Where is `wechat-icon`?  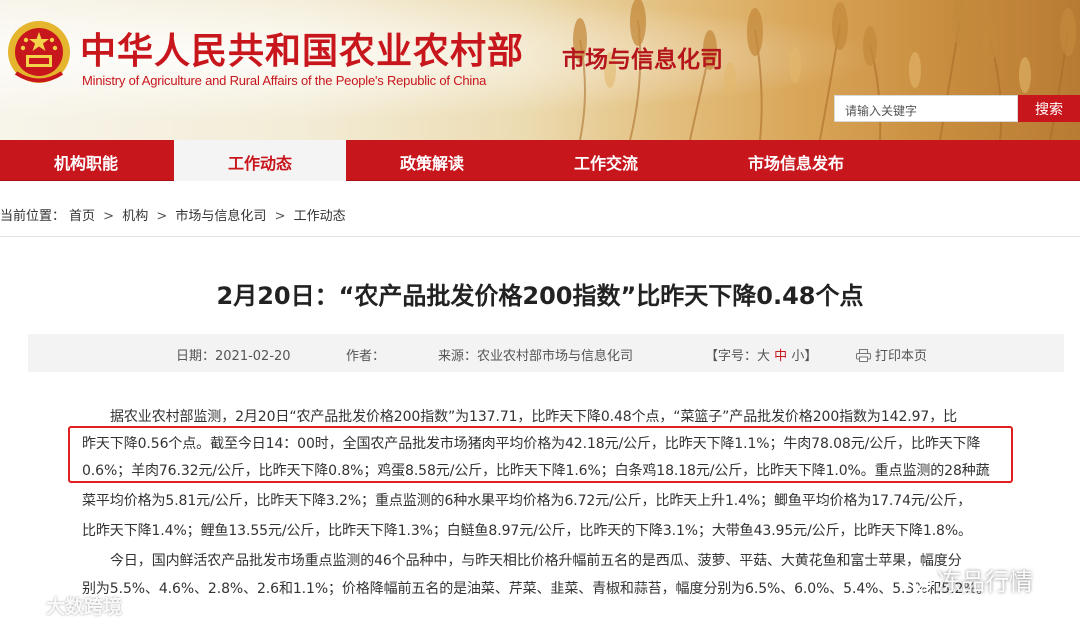
wechat-icon is located at coordinates (918, 581).